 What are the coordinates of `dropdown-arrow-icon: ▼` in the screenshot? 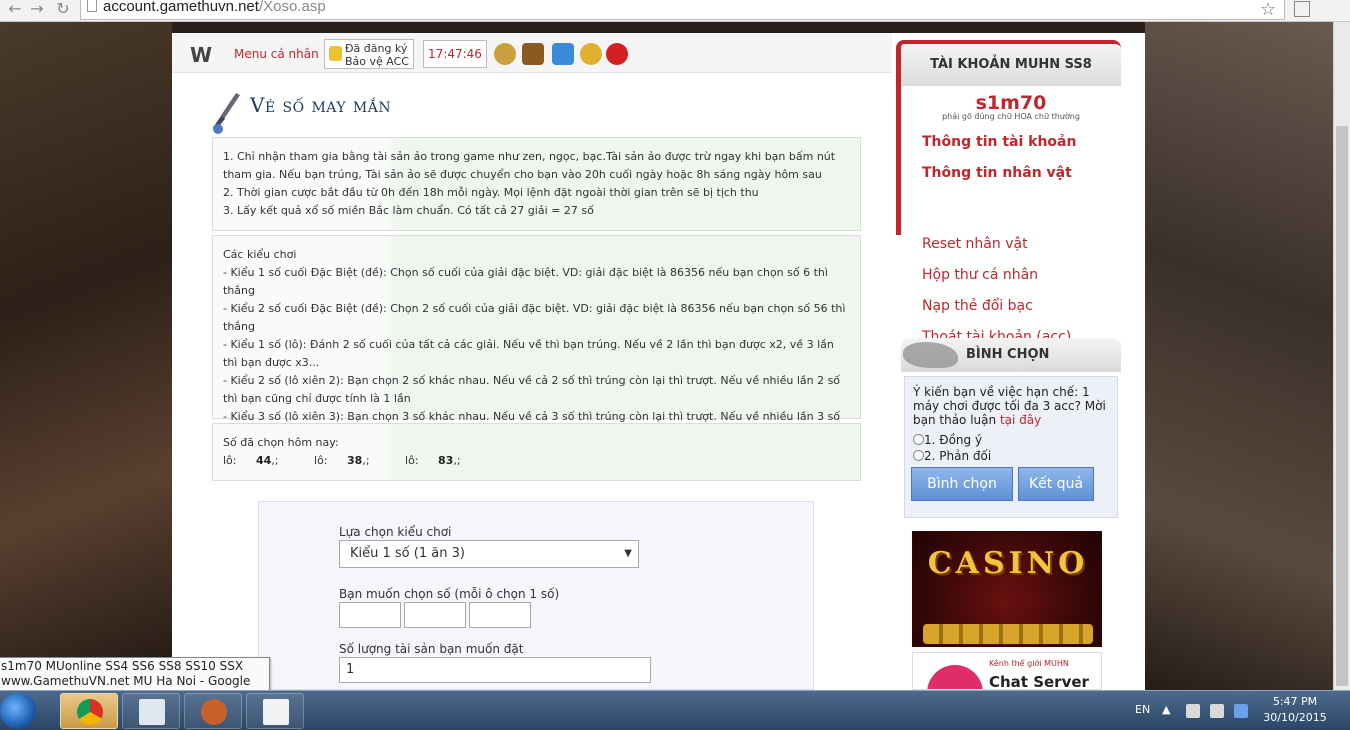 It's located at (628, 553).